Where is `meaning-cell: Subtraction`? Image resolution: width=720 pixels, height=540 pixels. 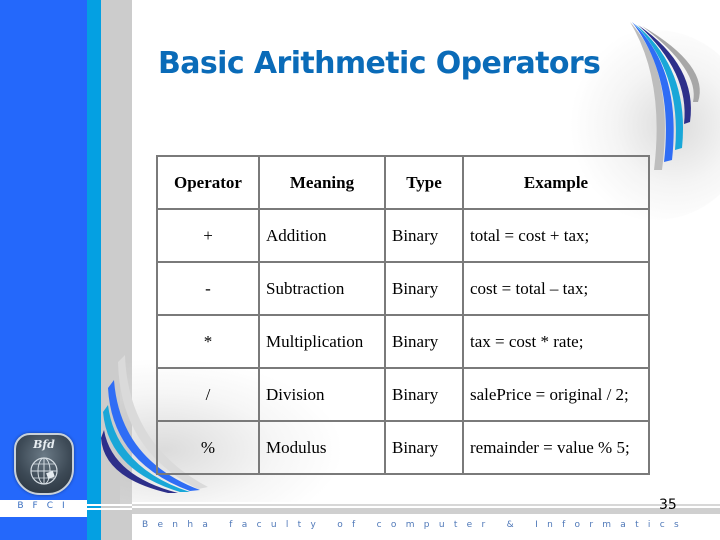 meaning-cell: Subtraction is located at coordinates (322, 288).